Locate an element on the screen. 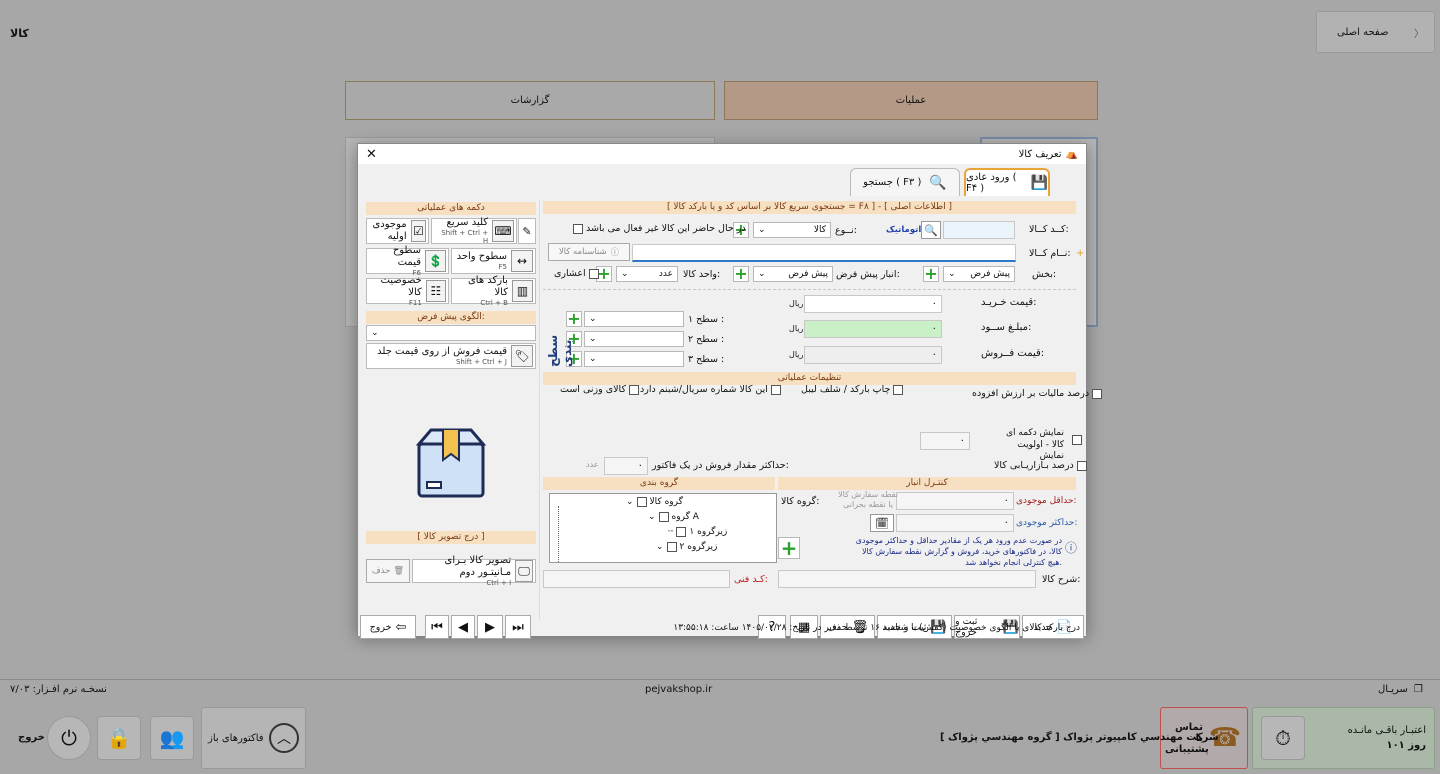 This screenshot has height=774, width=1440. weight-checkbox: کالای وزنی است is located at coordinates (599, 389).